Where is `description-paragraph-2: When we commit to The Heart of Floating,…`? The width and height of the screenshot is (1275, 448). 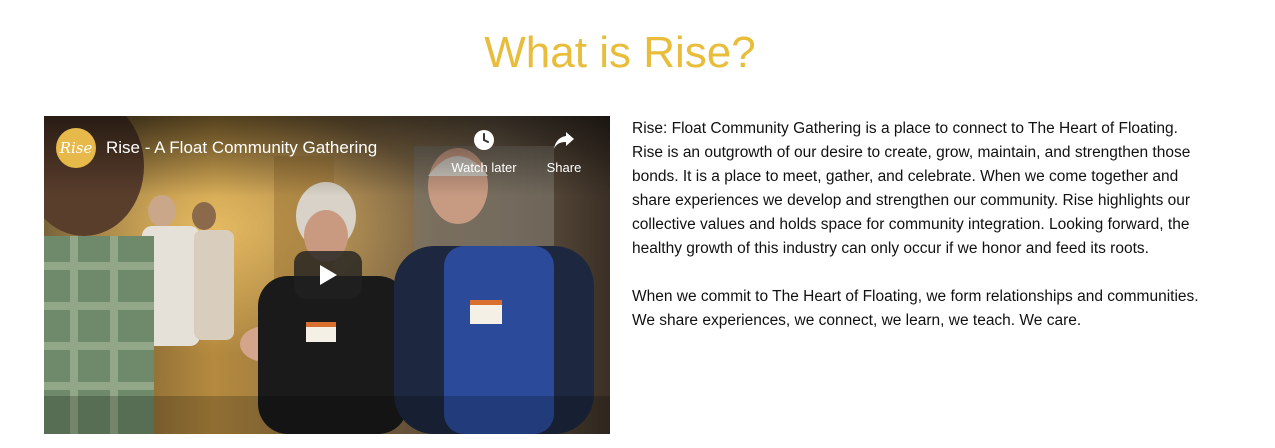 description-paragraph-2: When we commit to The Heart of Floating,… is located at coordinates (915, 308).